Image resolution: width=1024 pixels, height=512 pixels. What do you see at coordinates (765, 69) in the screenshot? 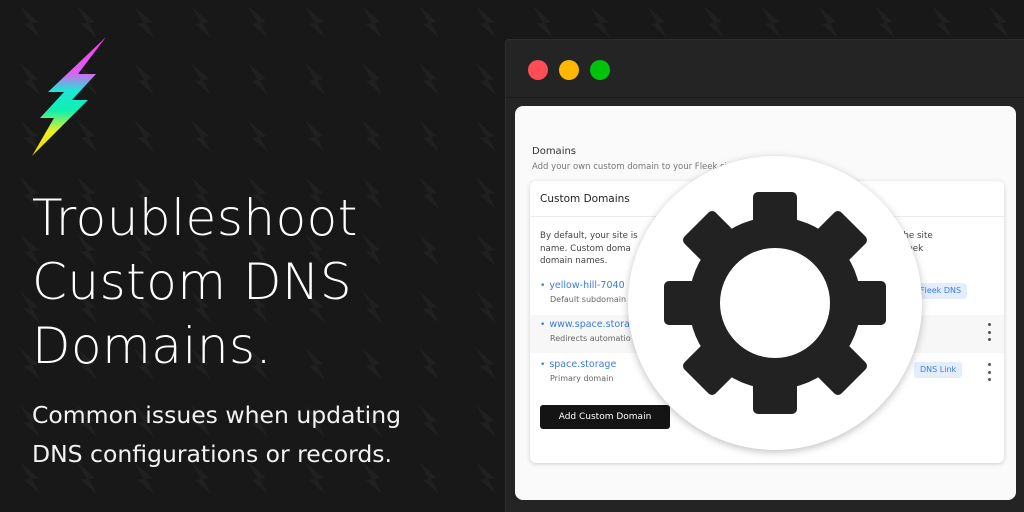
I see `window-titlebar` at bounding box center [765, 69].